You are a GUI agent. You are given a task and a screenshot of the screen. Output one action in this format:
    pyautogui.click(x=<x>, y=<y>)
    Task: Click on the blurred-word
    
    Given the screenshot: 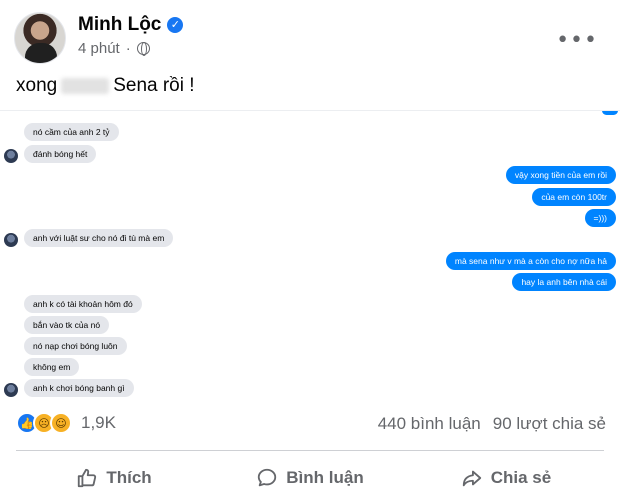 What is the action you would take?
    pyautogui.click(x=85, y=86)
    